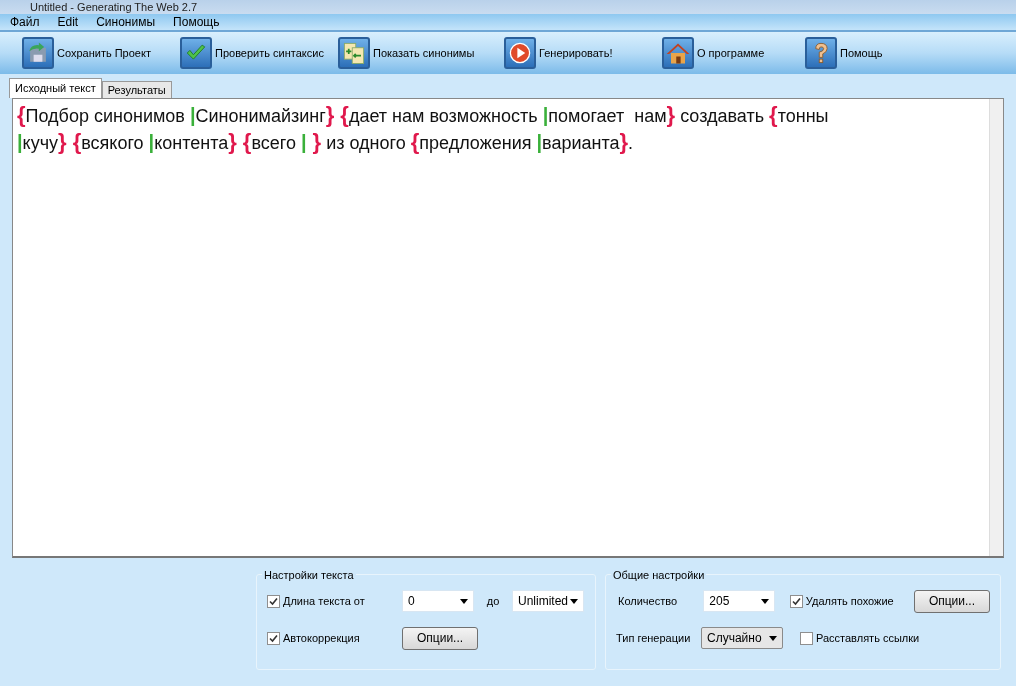 This screenshot has height=686, width=1016. I want to click on menu-item: Файл, so click(25, 22).